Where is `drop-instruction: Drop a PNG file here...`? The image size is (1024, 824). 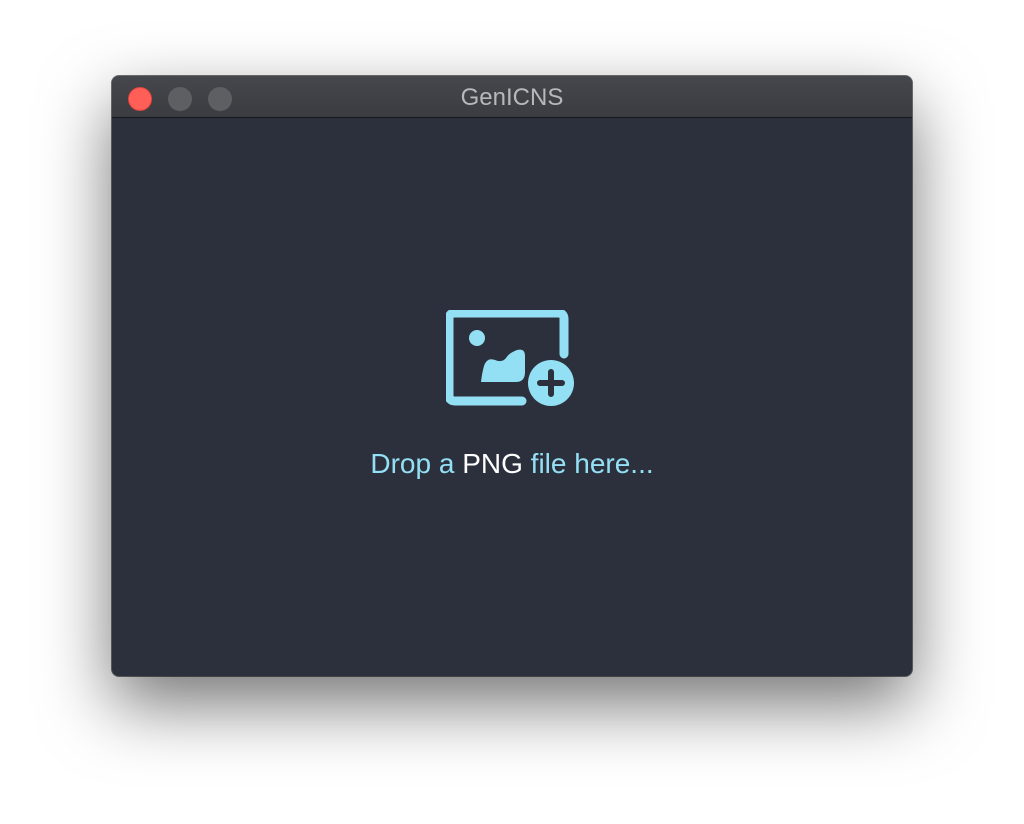 drop-instruction: Drop a PNG file here... is located at coordinates (512, 464).